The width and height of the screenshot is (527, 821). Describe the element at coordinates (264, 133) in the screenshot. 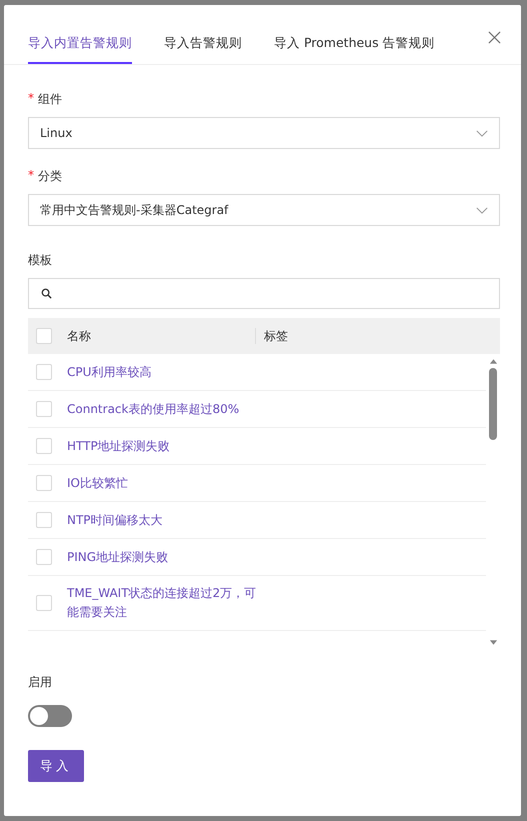

I see `select-field: Linux` at that location.